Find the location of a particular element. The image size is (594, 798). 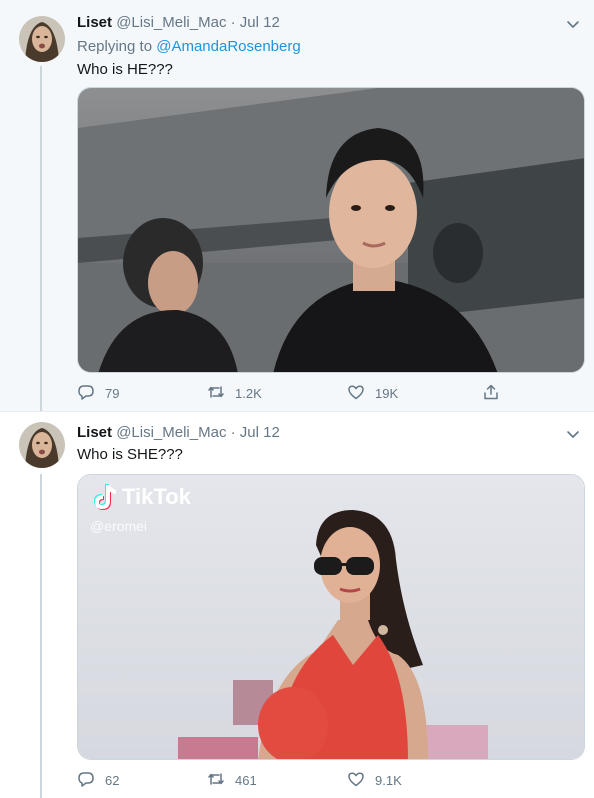

share-icon is located at coordinates (491, 393).